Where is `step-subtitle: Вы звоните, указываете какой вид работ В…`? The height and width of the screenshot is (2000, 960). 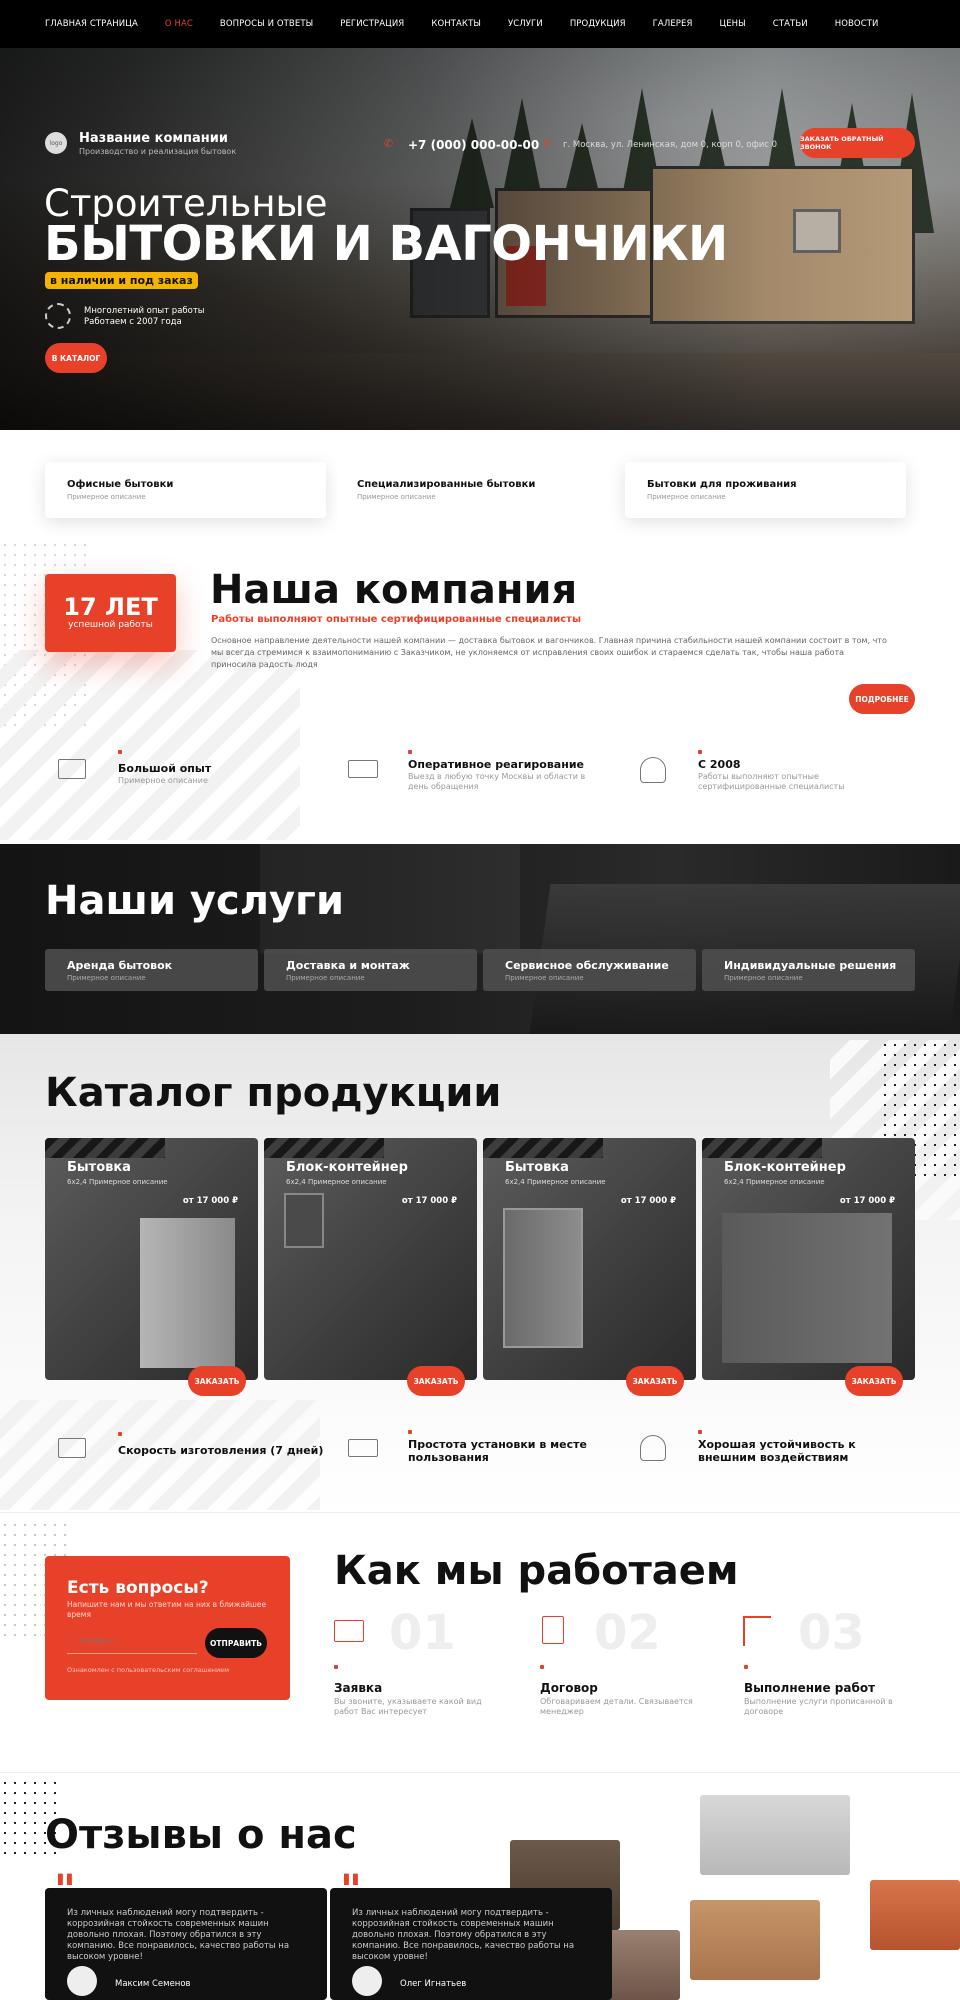 step-subtitle: Вы звоните, указываете какой вид работ В… is located at coordinates (408, 1706).